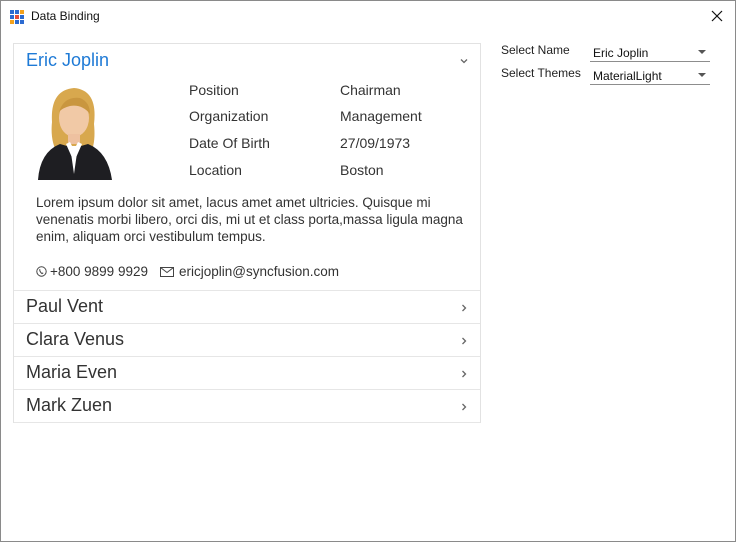 This screenshot has height=542, width=736. I want to click on mail-icon, so click(167, 271).